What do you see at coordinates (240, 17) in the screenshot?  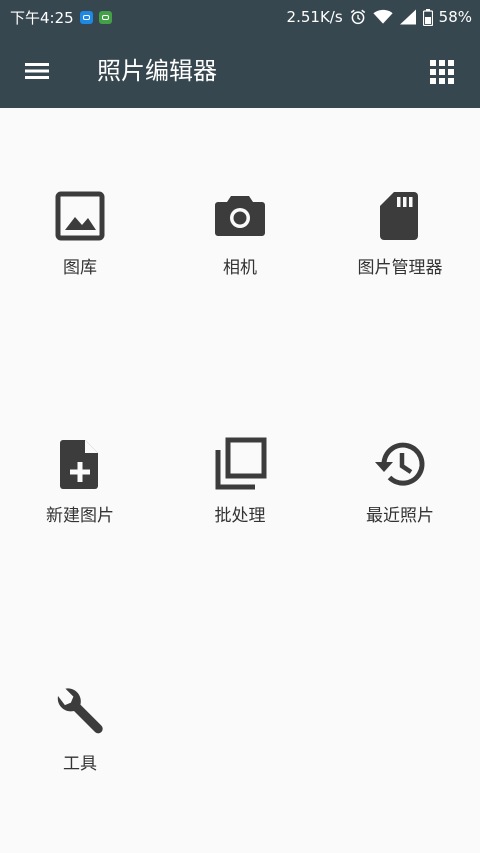 I see `status-bar: 下午4:25 2.51K/s 58%` at bounding box center [240, 17].